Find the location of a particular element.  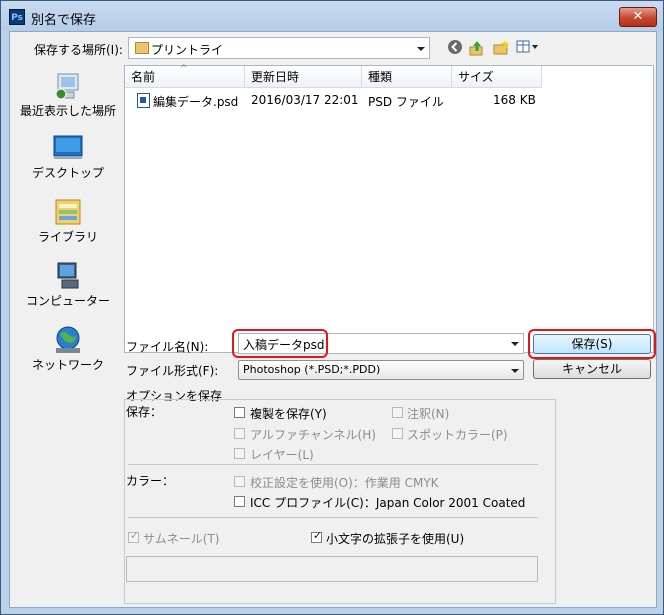

place-network: ネットワーク is located at coordinates (68, 348).